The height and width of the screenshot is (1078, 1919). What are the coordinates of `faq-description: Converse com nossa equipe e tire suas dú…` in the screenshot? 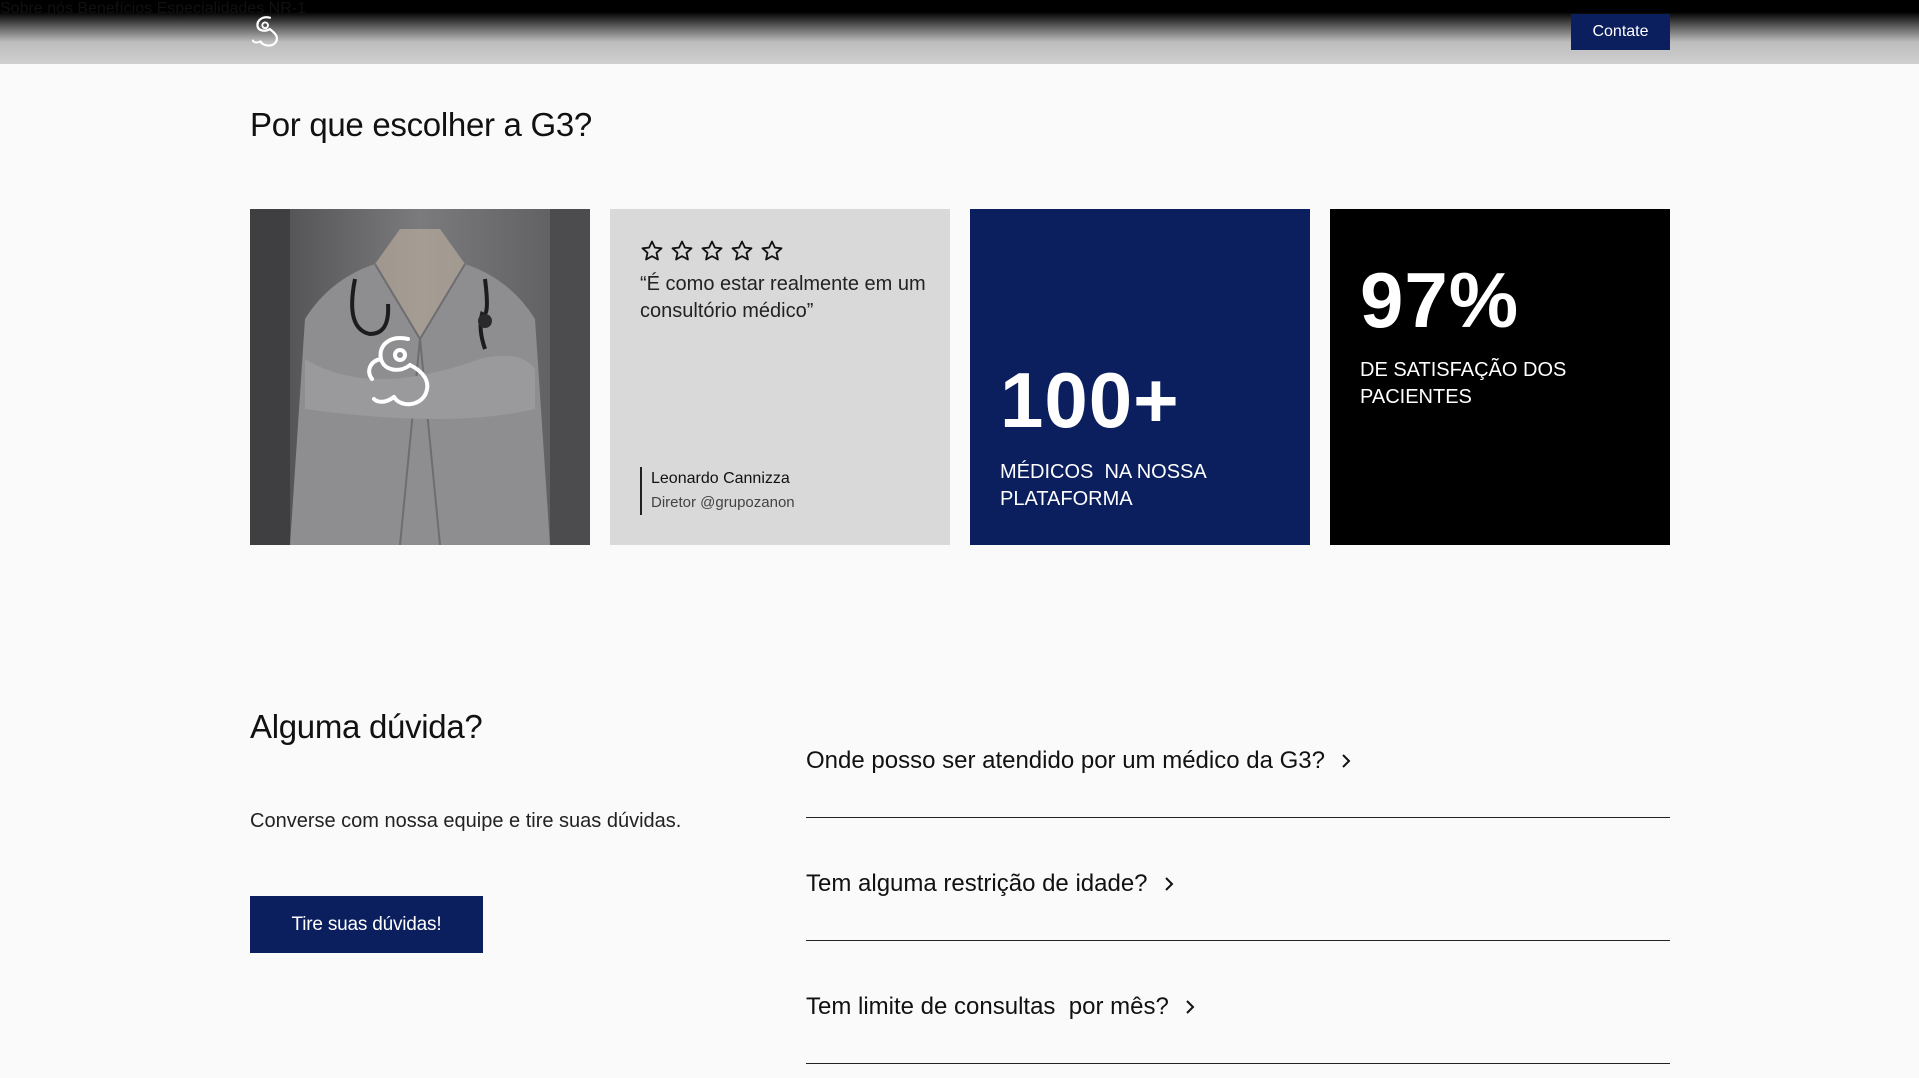 It's located at (466, 821).